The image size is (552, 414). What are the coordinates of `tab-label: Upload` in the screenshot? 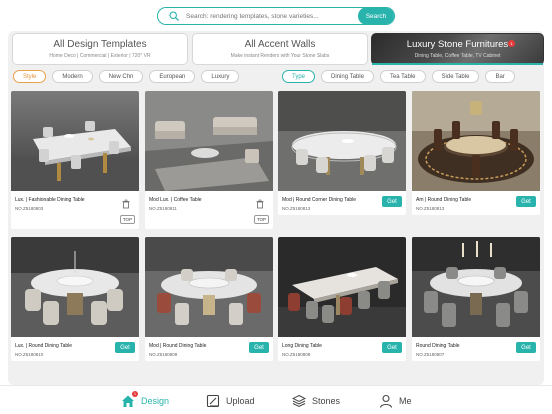 It's located at (240, 401).